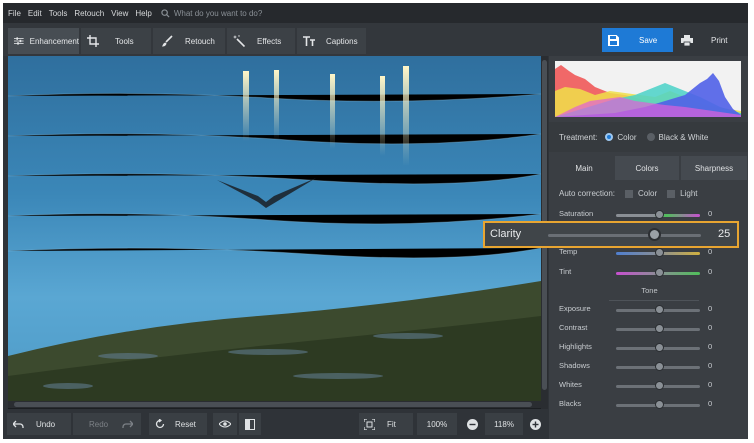 The height and width of the screenshot is (443, 754). I want to click on compare-icon, so click(250, 424).